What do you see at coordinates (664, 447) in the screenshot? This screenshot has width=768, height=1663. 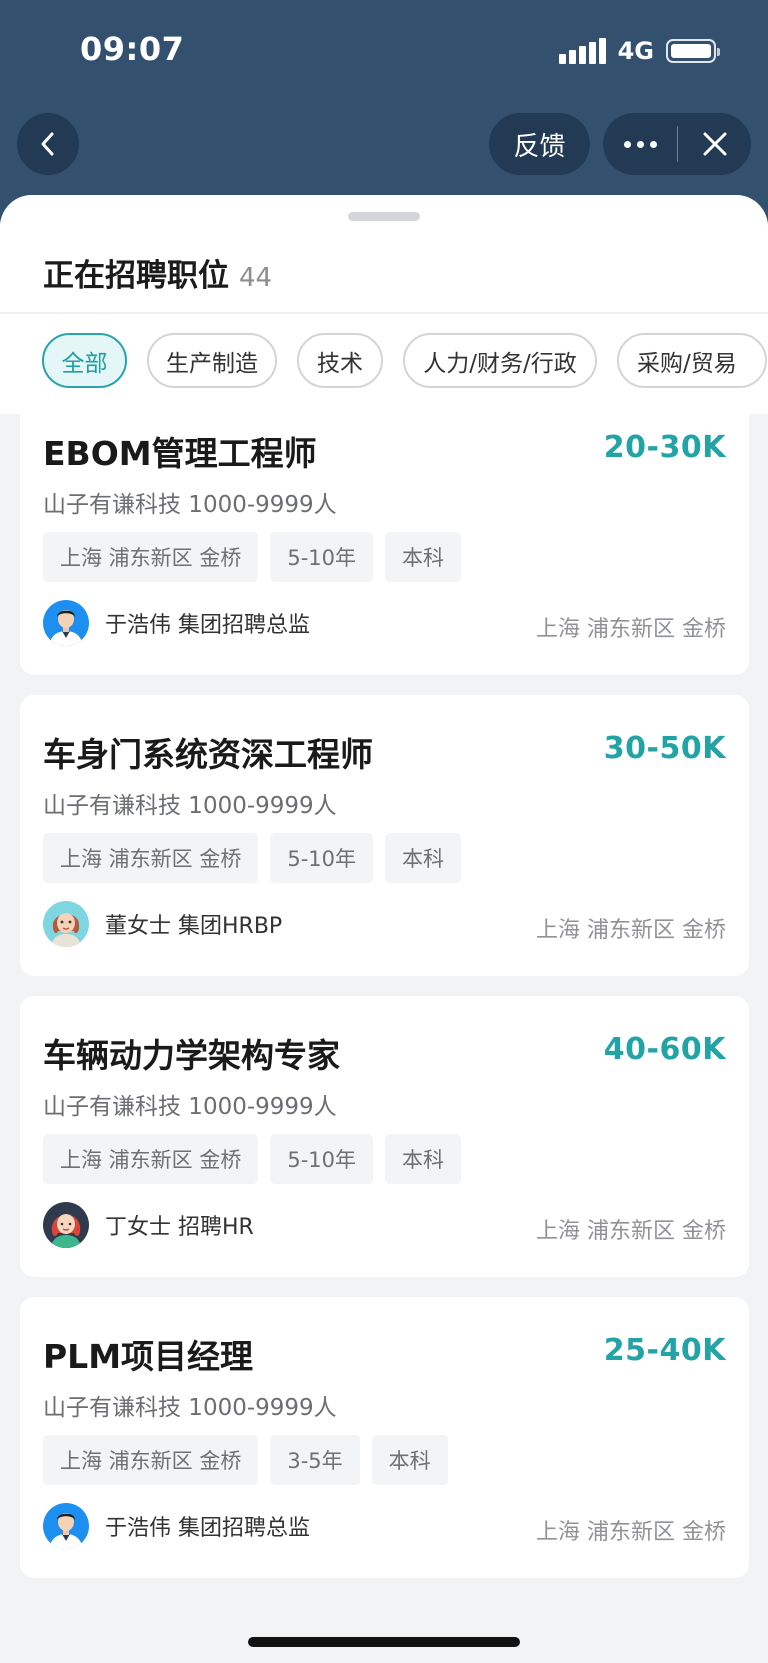 I see `job-salary: 20-30K` at bounding box center [664, 447].